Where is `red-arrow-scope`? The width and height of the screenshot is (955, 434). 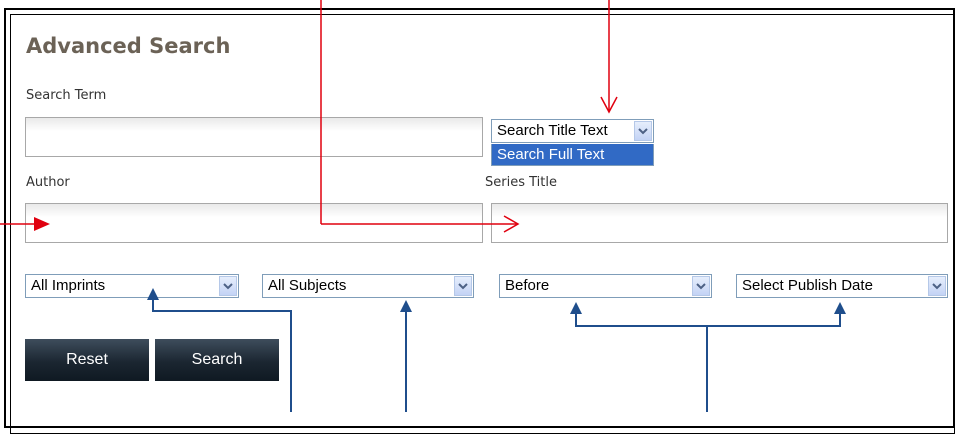 red-arrow-scope is located at coordinates (609, 57).